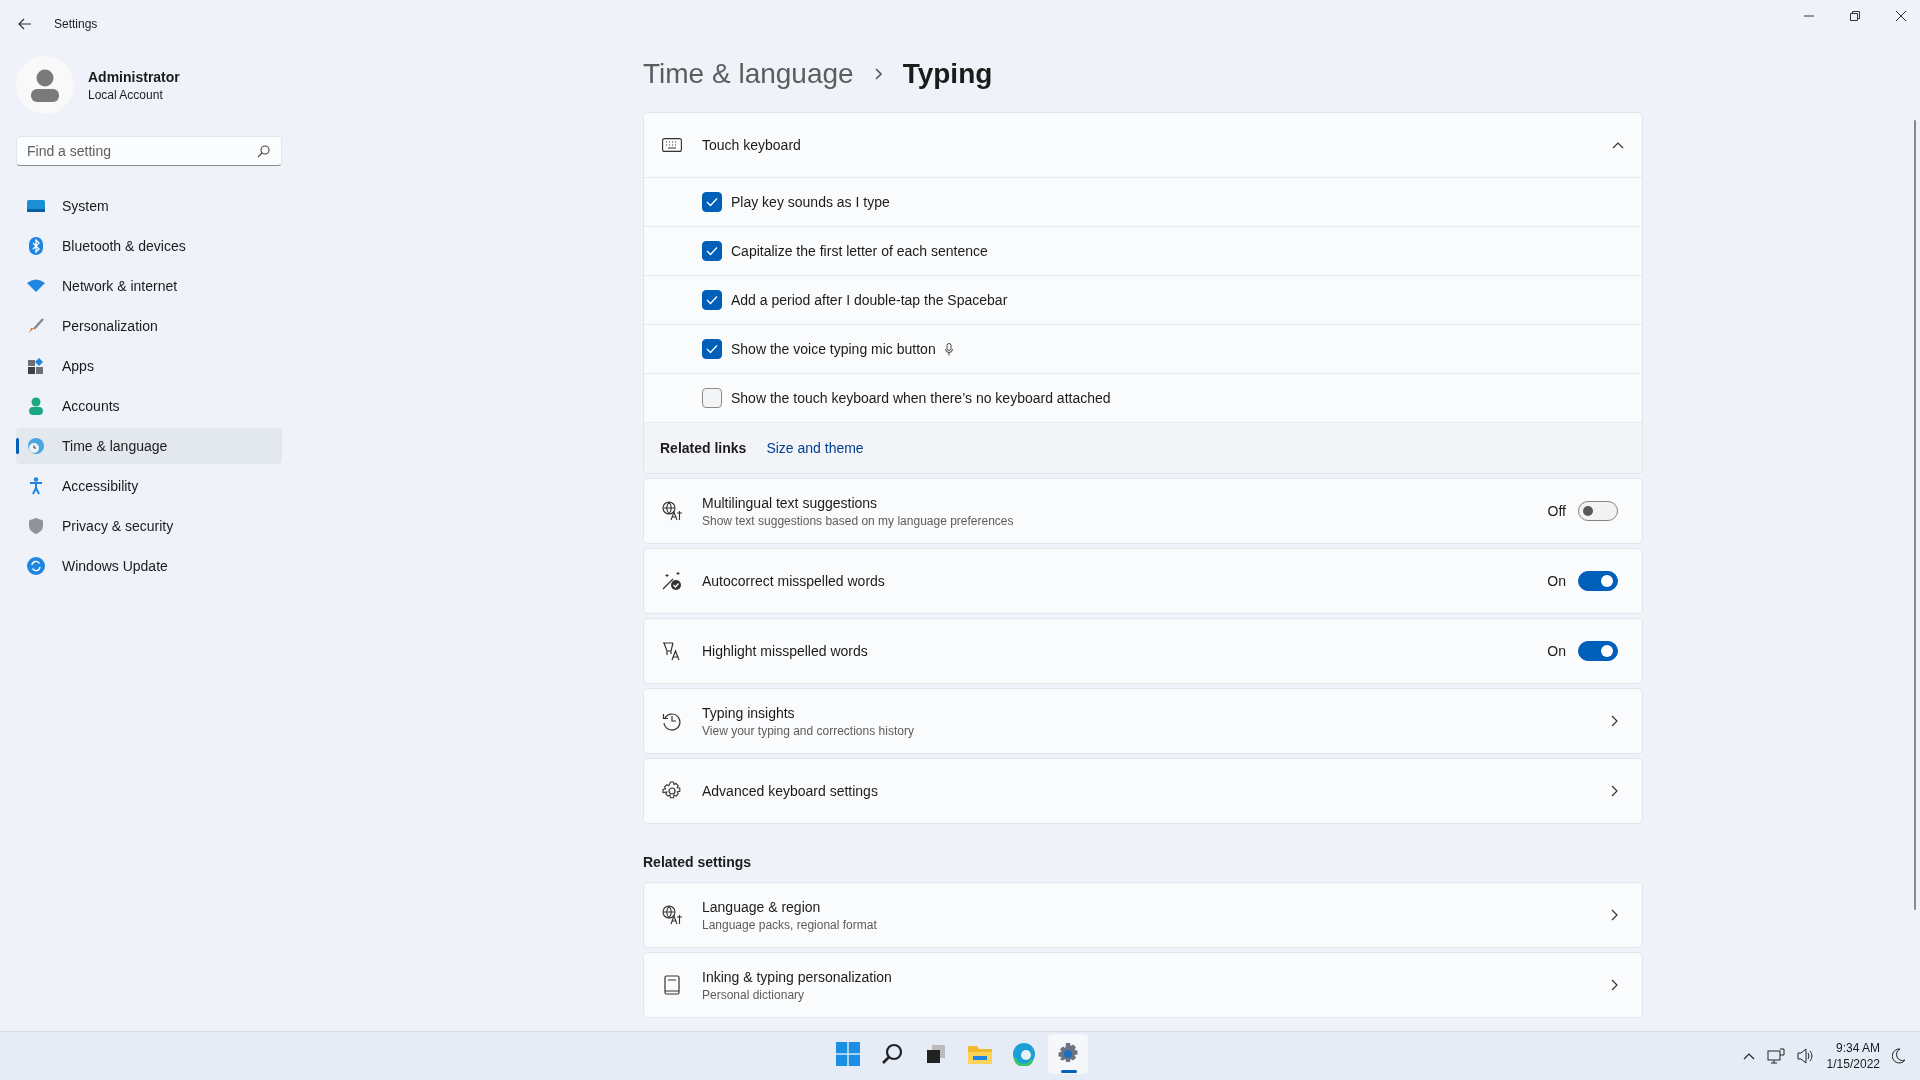  What do you see at coordinates (936, 1054) in the screenshot?
I see `task-view-icon` at bounding box center [936, 1054].